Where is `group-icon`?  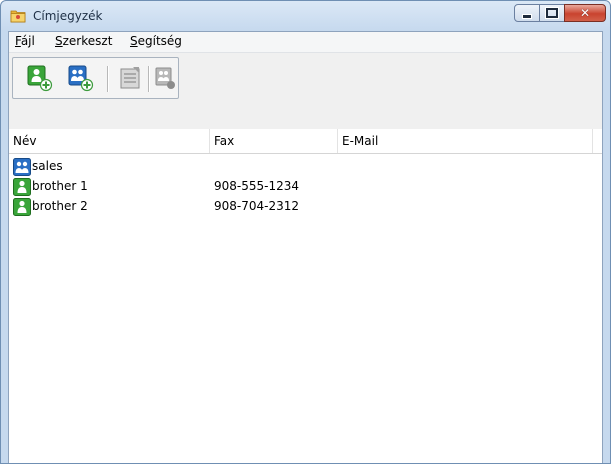
group-icon is located at coordinates (22, 167).